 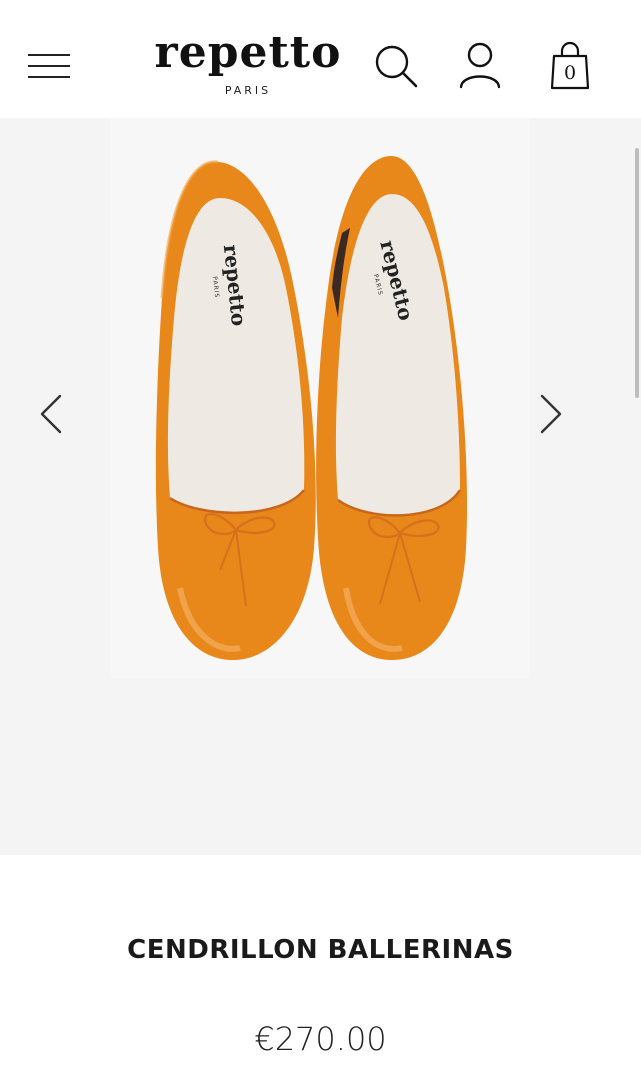 What do you see at coordinates (51, 414) in the screenshot?
I see `chevron-left-icon` at bounding box center [51, 414].